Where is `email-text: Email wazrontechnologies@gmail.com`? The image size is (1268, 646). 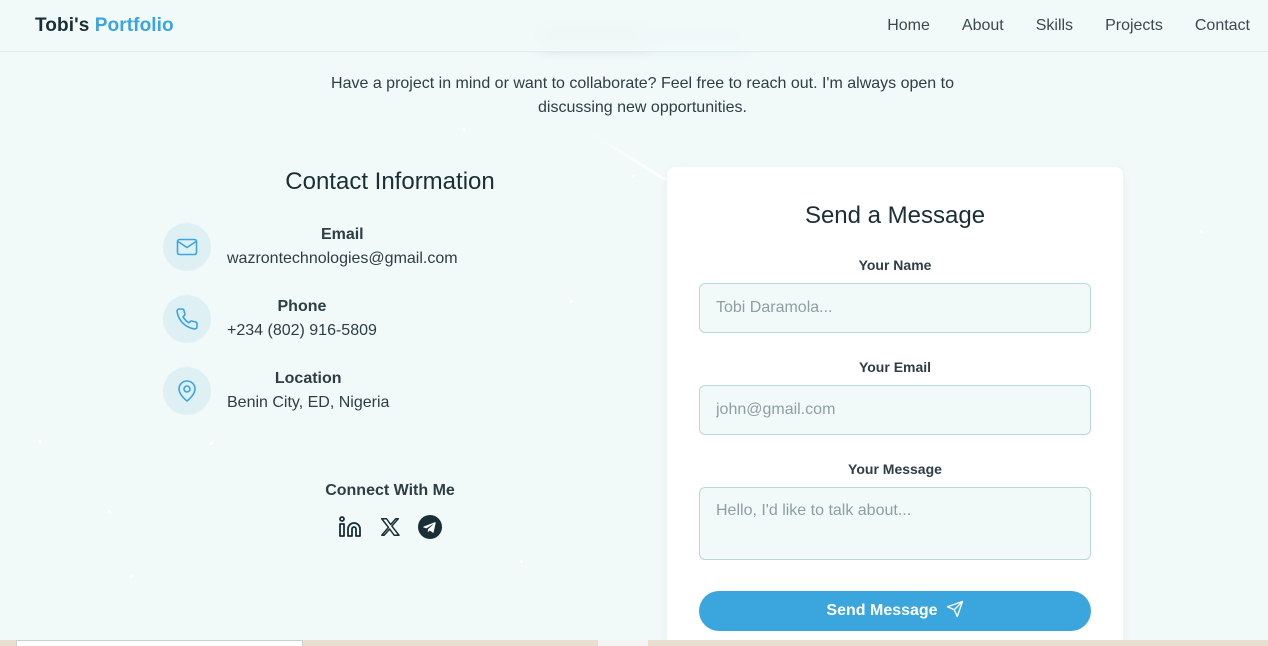
email-text: Email wazrontechnologies@gmail.com is located at coordinates (342, 247).